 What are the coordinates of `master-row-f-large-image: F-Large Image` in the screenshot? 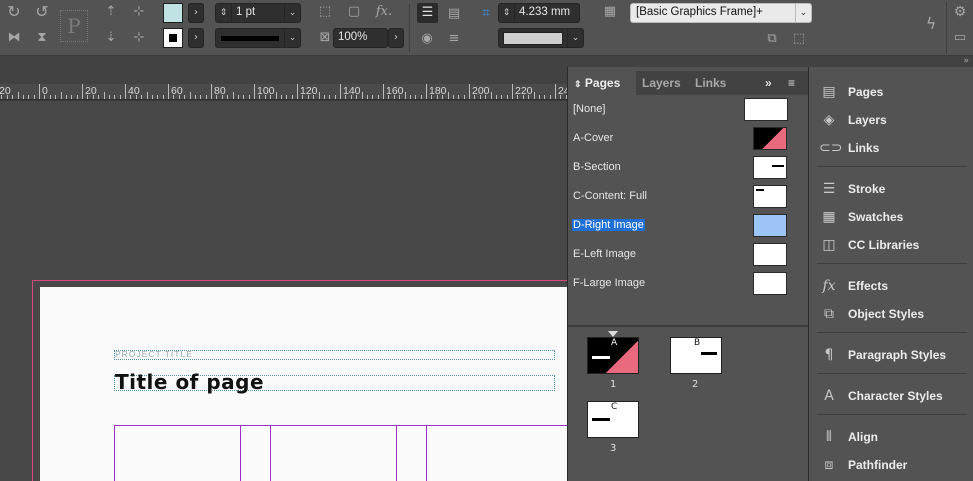 It's located at (688, 283).